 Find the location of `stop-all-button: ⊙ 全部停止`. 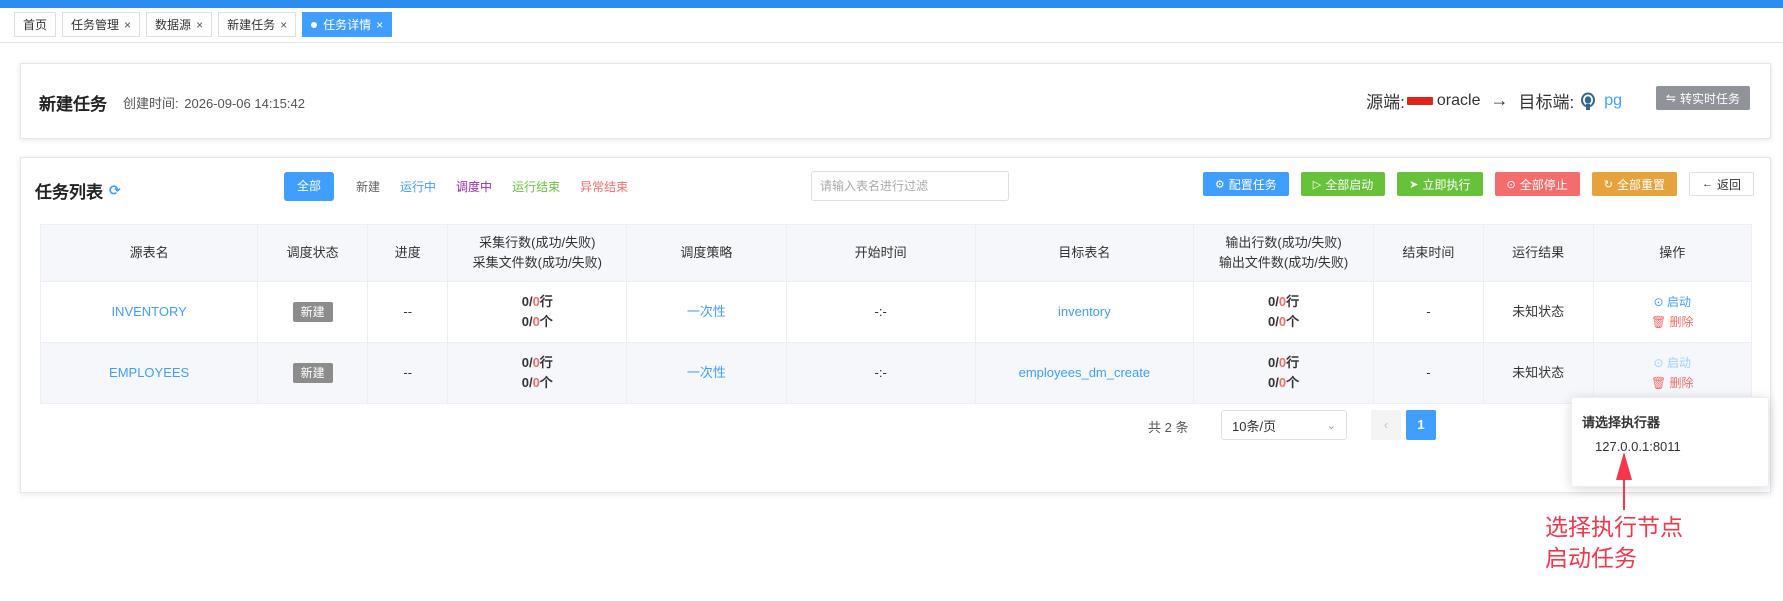

stop-all-button: ⊙ 全部停止 is located at coordinates (1537, 184).